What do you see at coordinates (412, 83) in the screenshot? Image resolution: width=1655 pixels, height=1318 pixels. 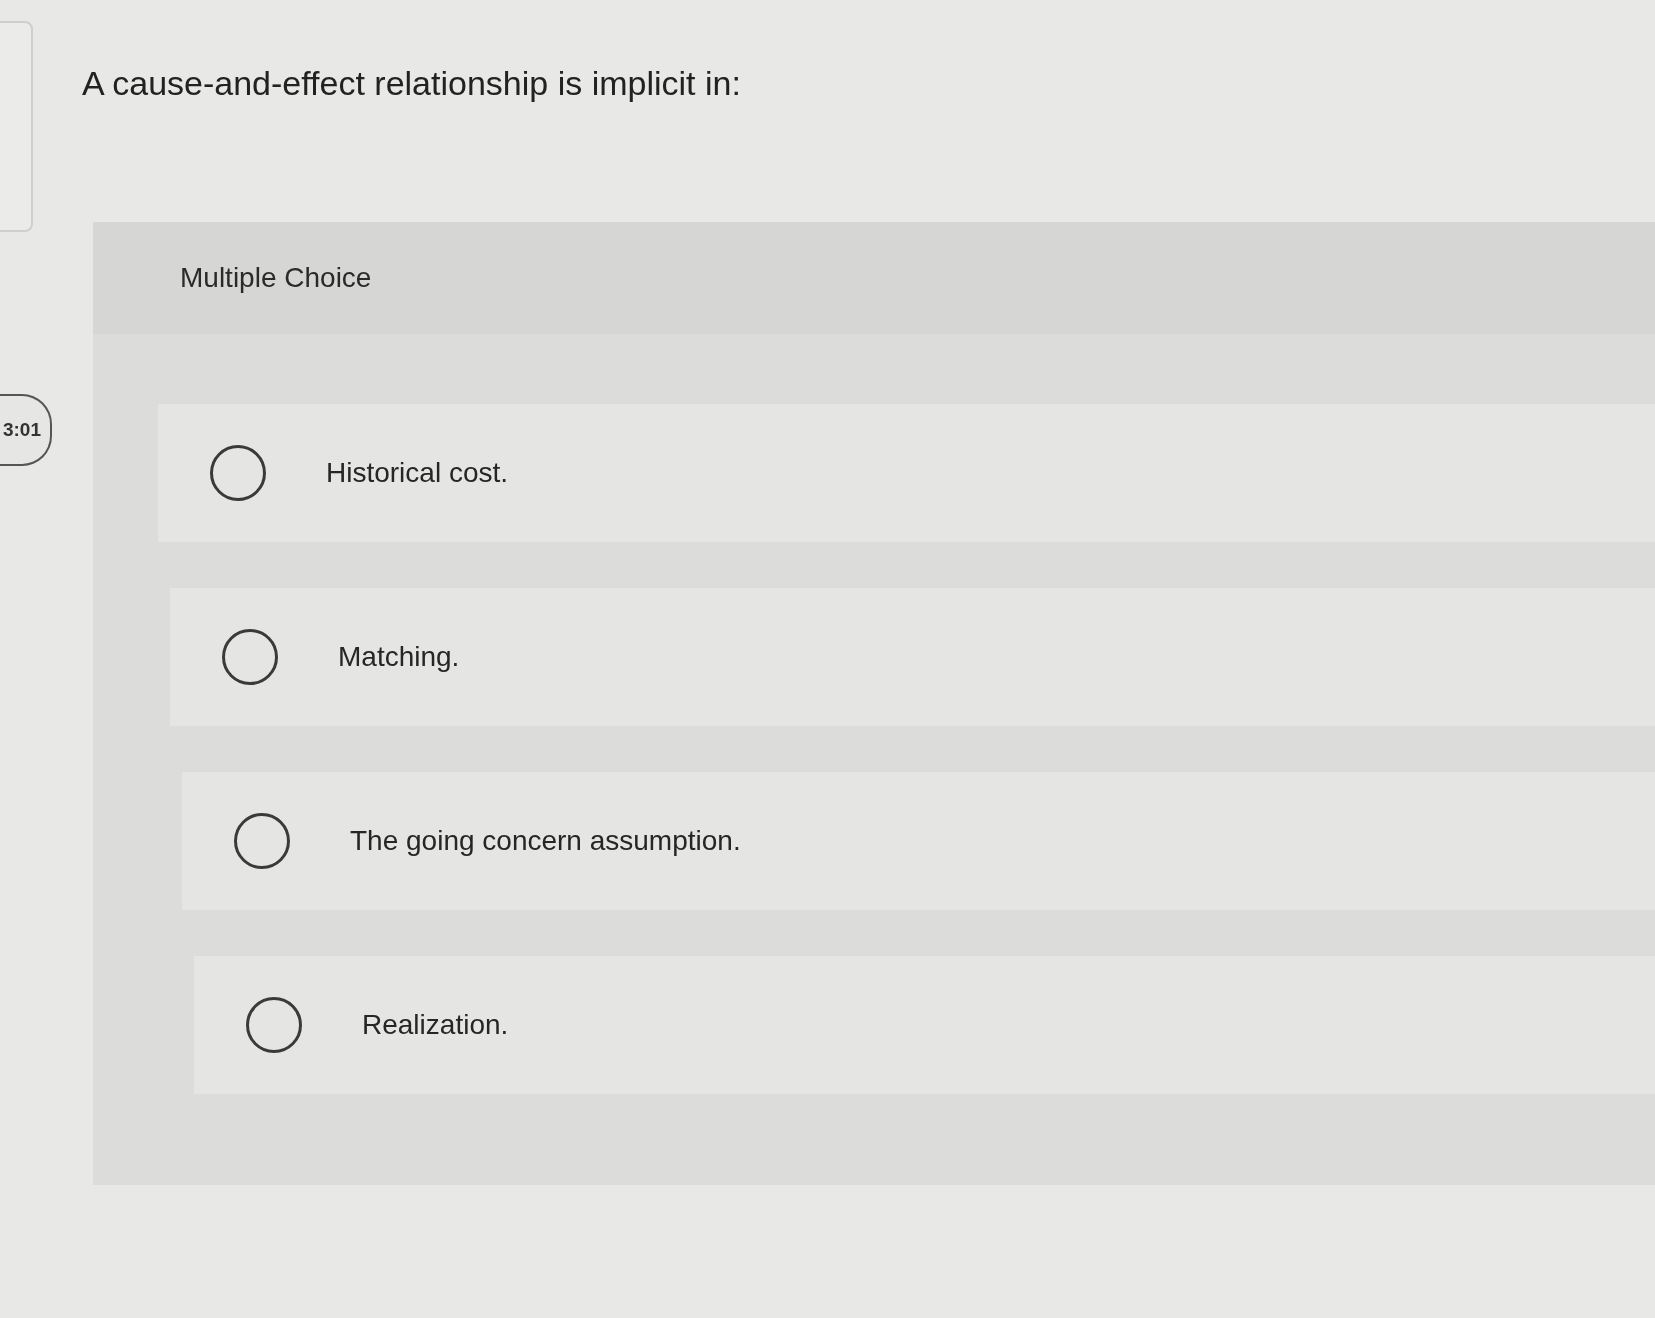 I see `question-text: A cause-and-effect relationship is implicit in:` at bounding box center [412, 83].